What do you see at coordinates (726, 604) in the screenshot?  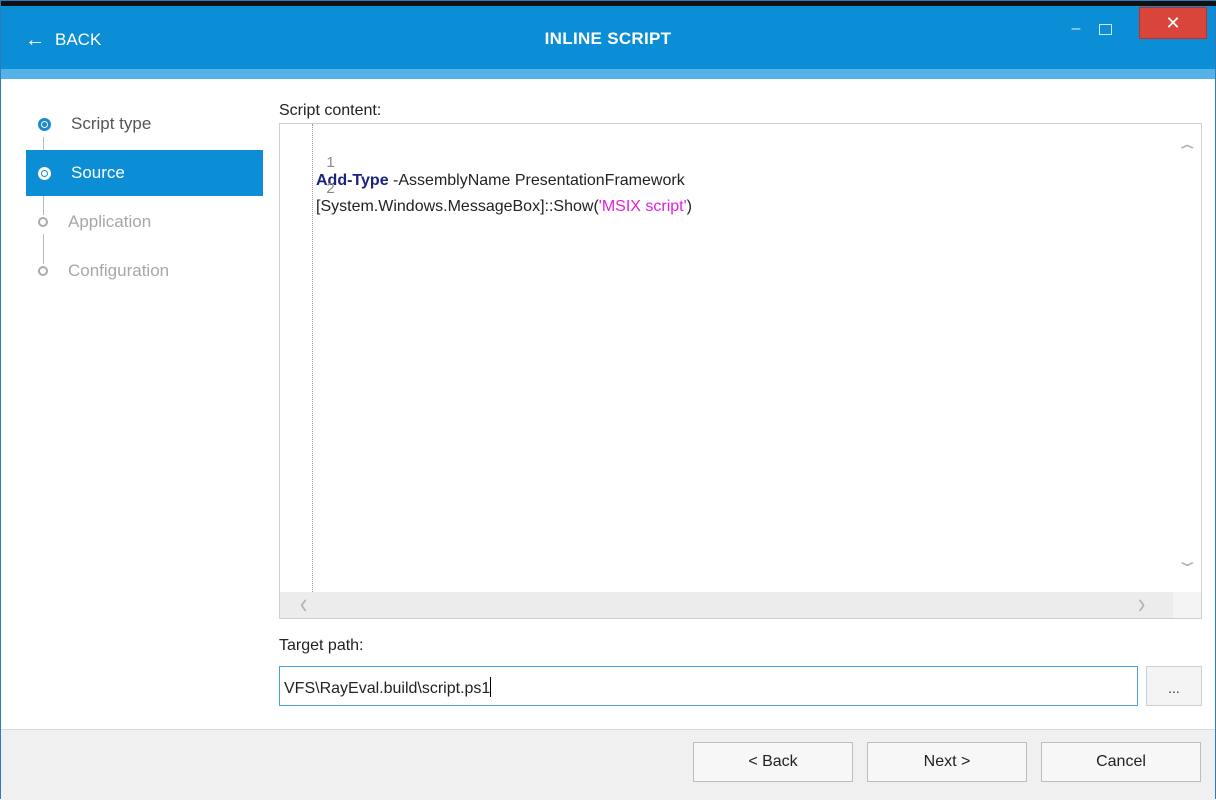 I see `horizontal-scrollbar: ‹ ›` at bounding box center [726, 604].